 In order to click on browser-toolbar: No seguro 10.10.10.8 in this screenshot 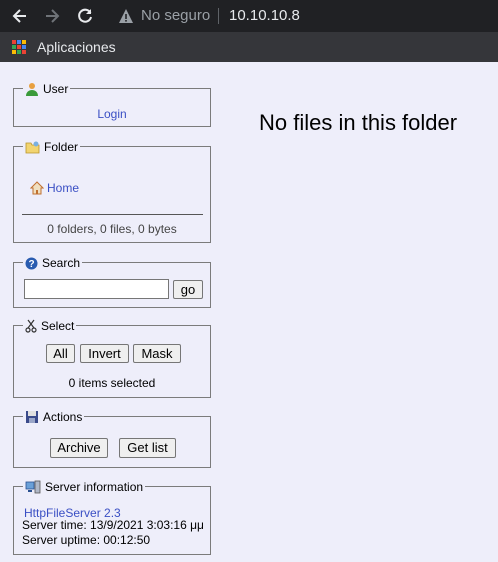, I will do `click(249, 16)`.